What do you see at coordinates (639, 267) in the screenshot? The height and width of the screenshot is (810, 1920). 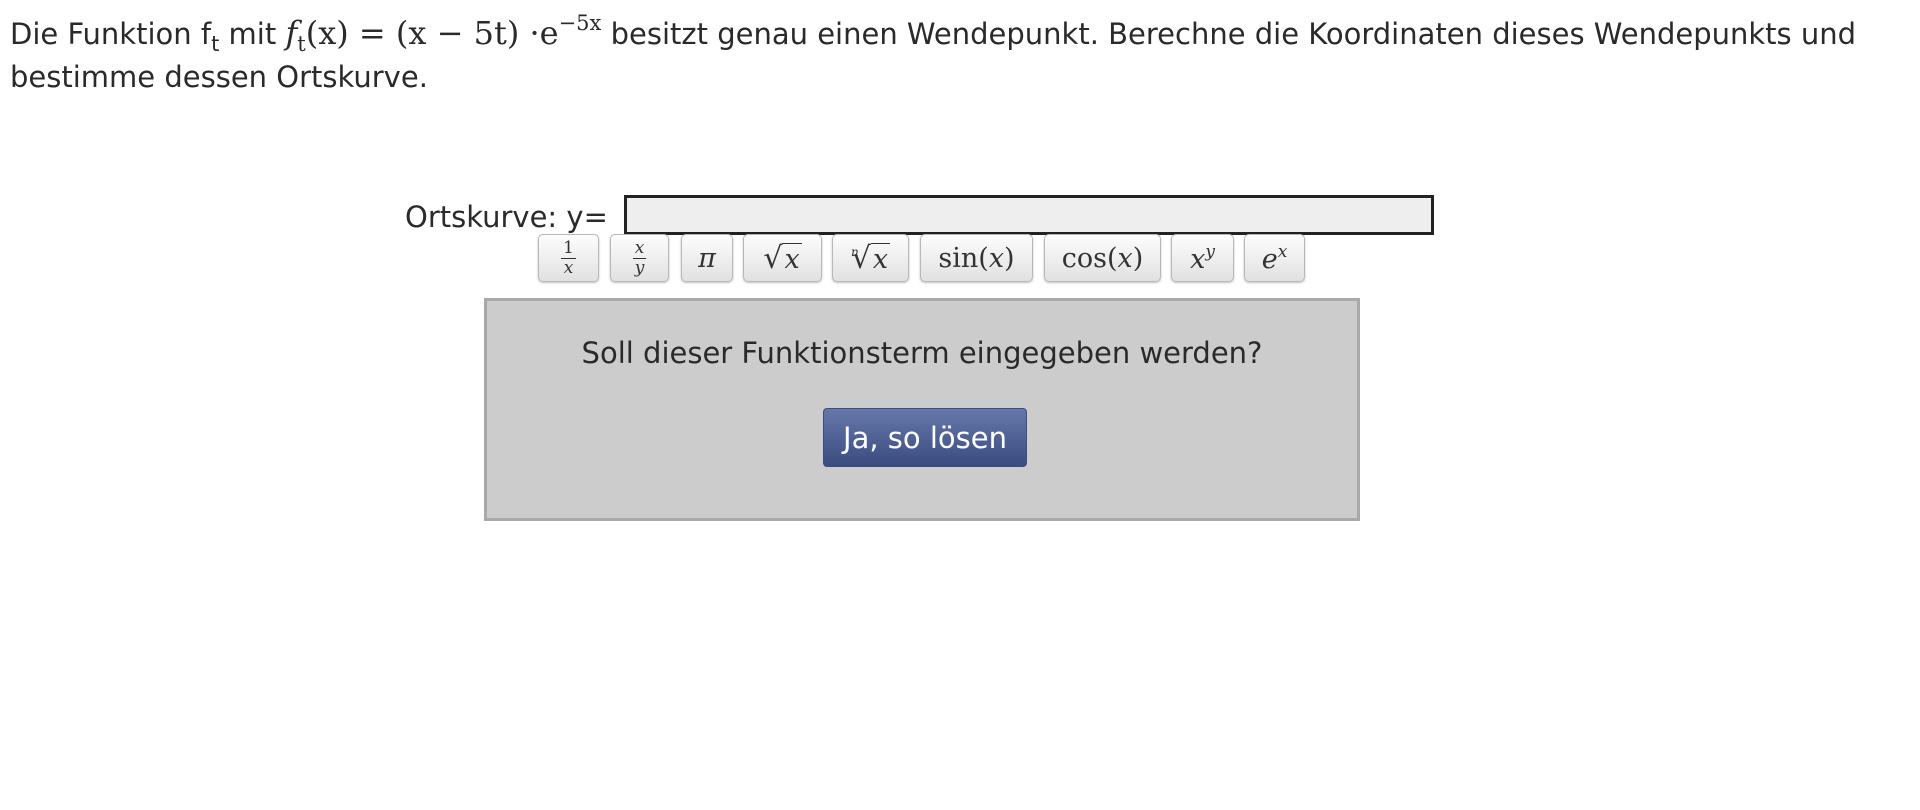 I see `fraction-denominator: y` at bounding box center [639, 267].